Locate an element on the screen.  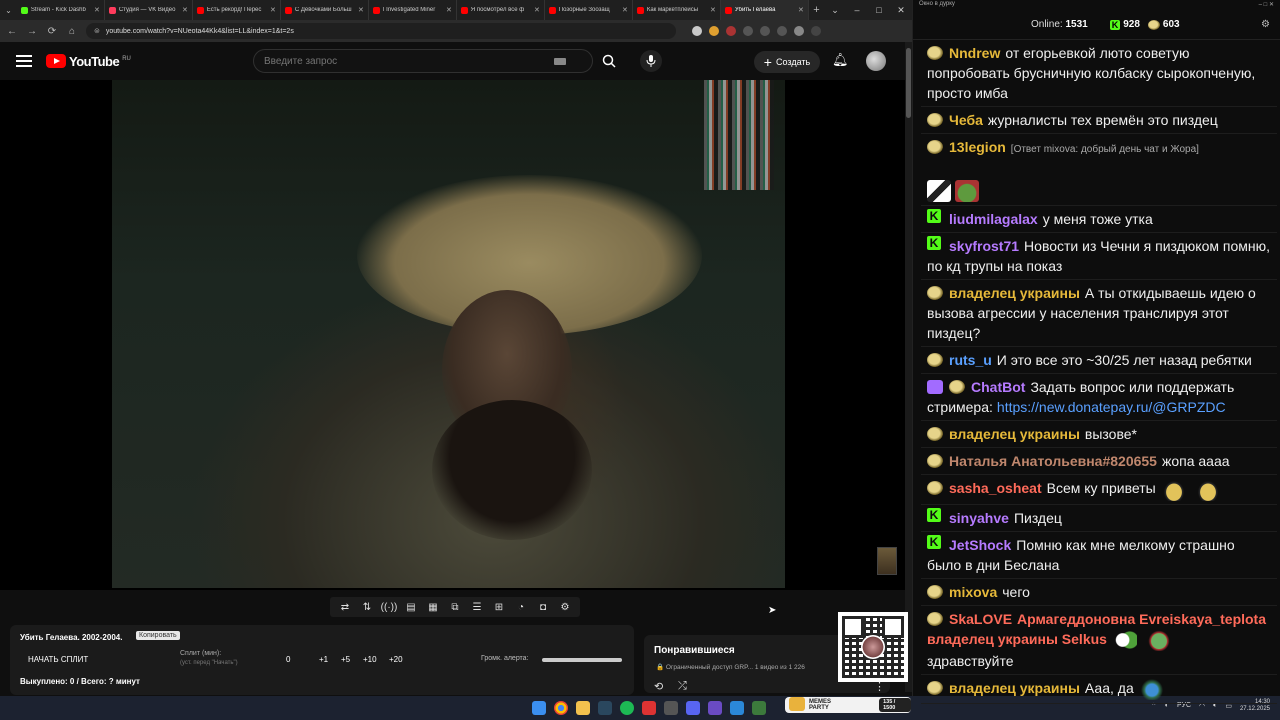
chat-username: 13legion is located at coordinates (977, 147).